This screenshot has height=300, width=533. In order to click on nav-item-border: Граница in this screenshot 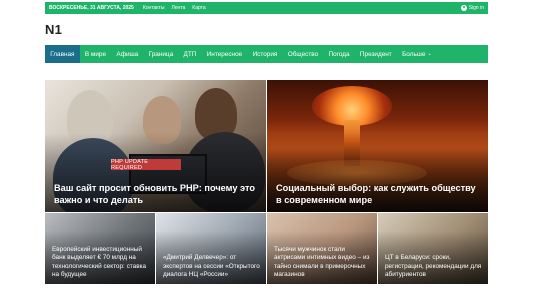, I will do `click(160, 54)`.